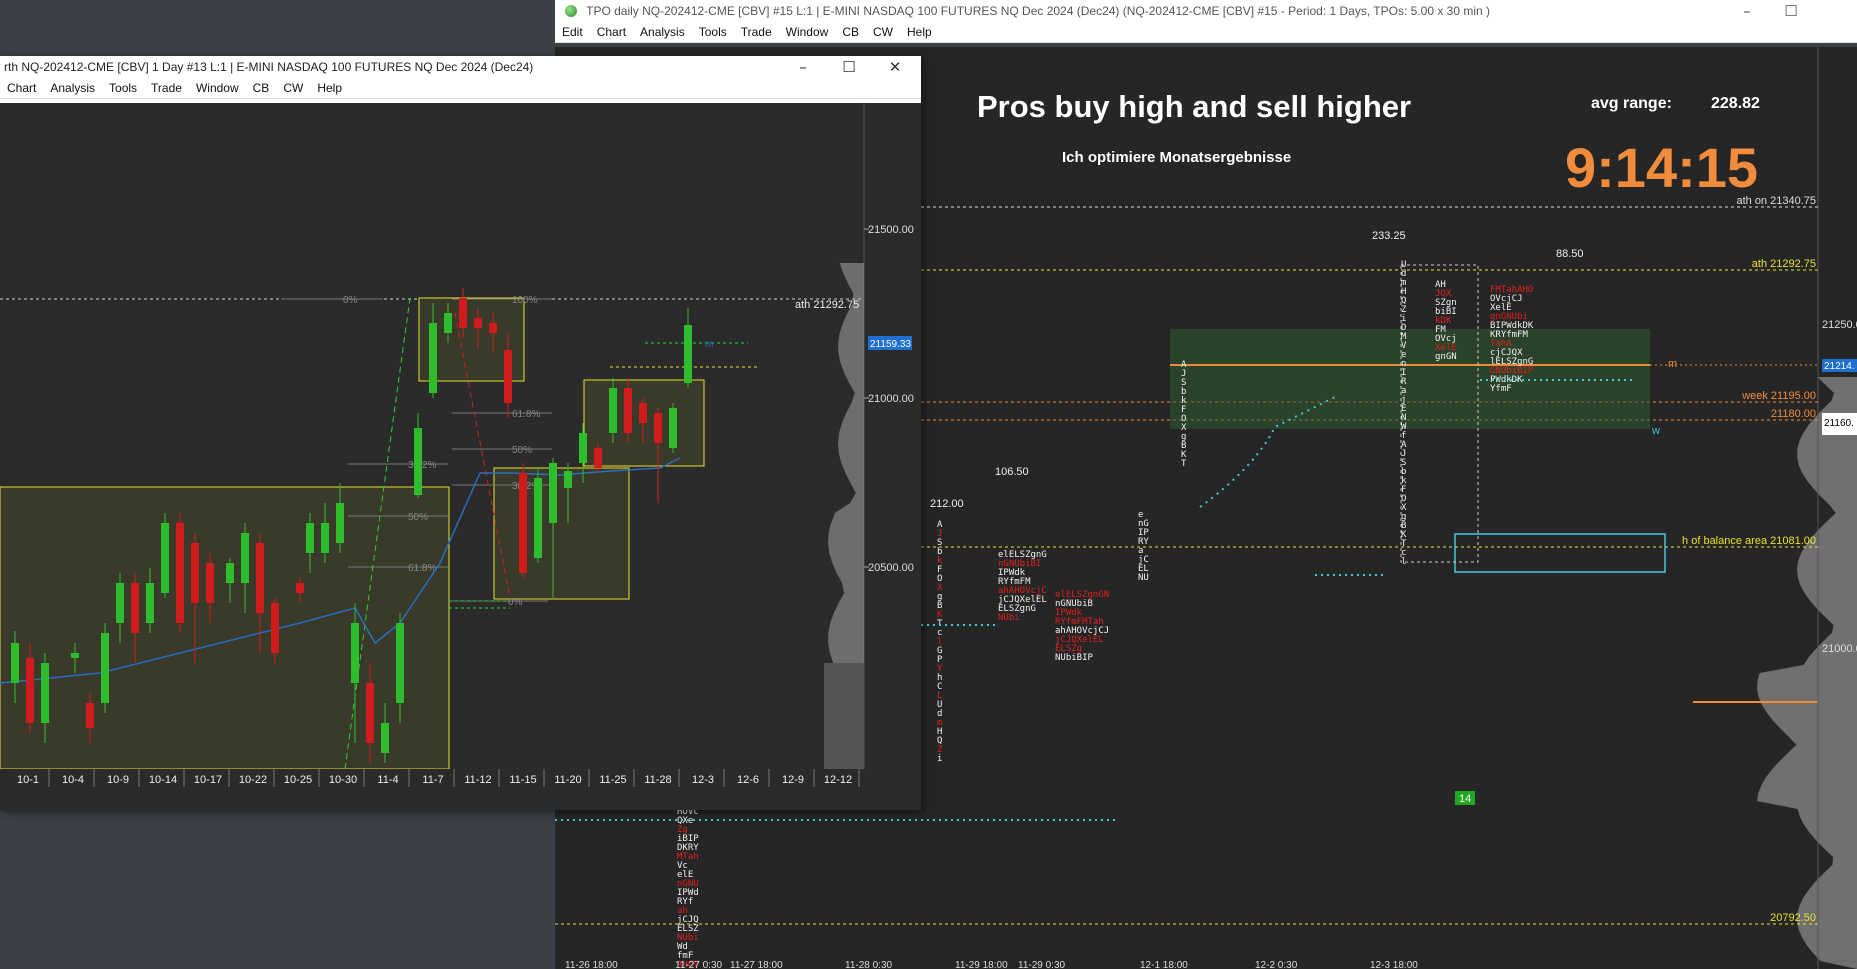 The width and height of the screenshot is (1857, 969). I want to click on date-label: 12-1 18:00, so click(1164, 964).